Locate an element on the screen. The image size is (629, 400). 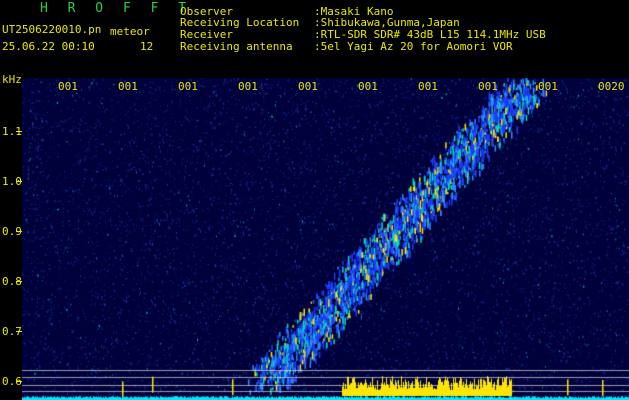
filename-label: UT2506220010.pn is located at coordinates (52, 29).